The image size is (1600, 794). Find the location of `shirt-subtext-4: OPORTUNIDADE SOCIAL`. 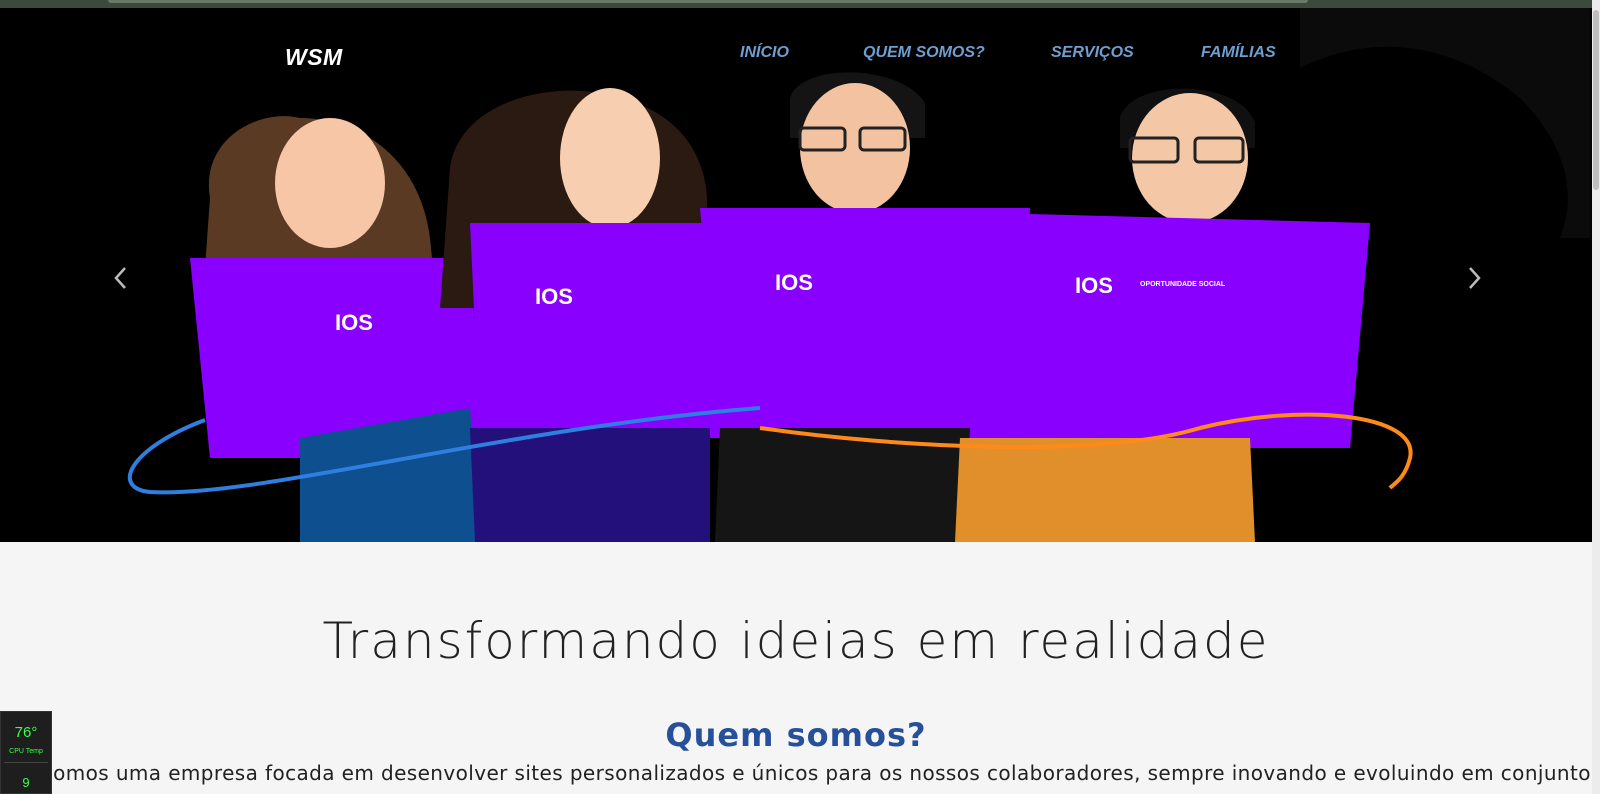

shirt-subtext-4: OPORTUNIDADE SOCIAL is located at coordinates (1183, 284).